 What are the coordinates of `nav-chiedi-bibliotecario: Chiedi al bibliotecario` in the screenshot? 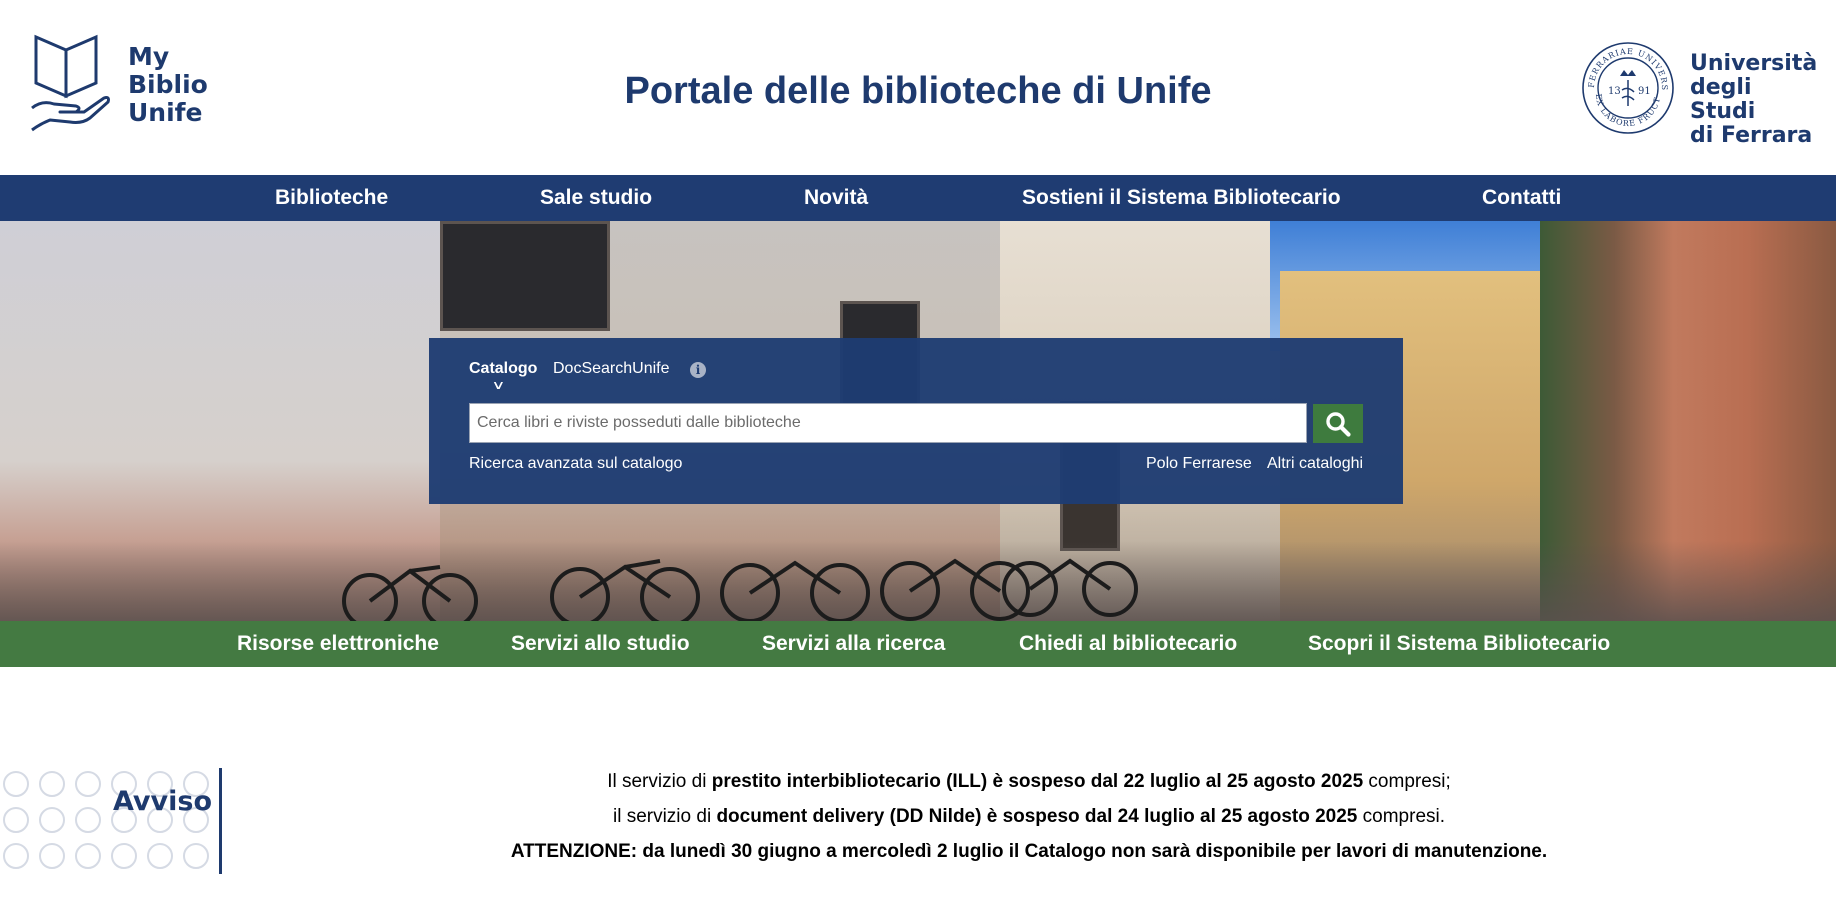 It's located at (1128, 644).